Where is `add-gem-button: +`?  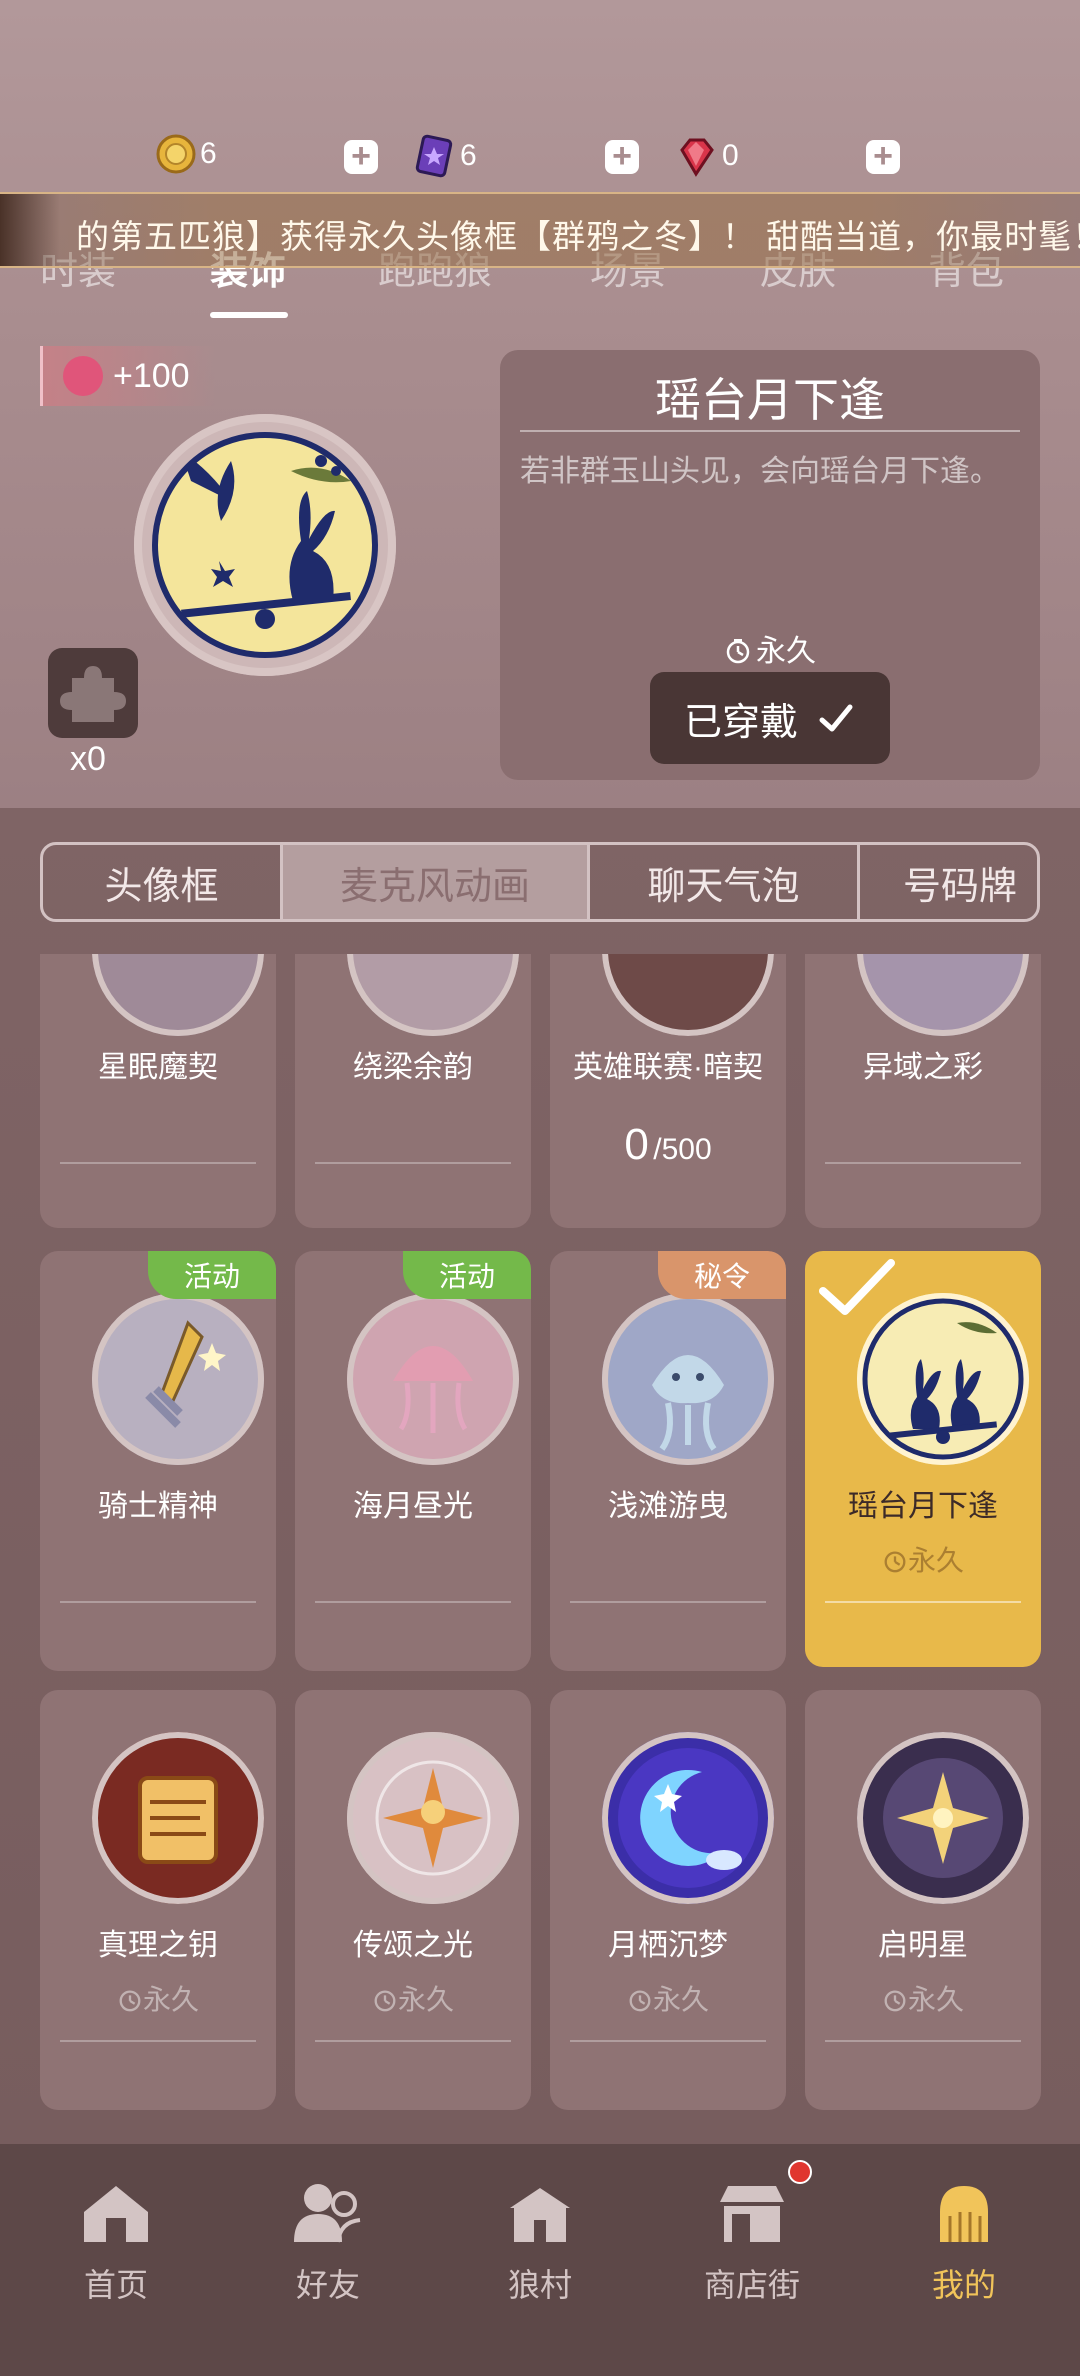 add-gem-button: + is located at coordinates (883, 156).